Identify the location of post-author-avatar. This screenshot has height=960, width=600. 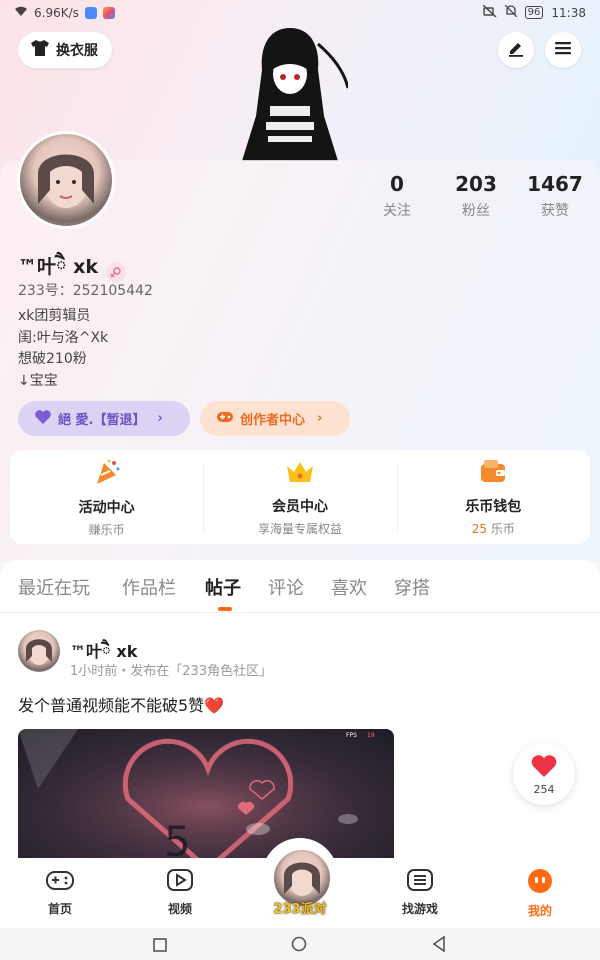
(39, 651).